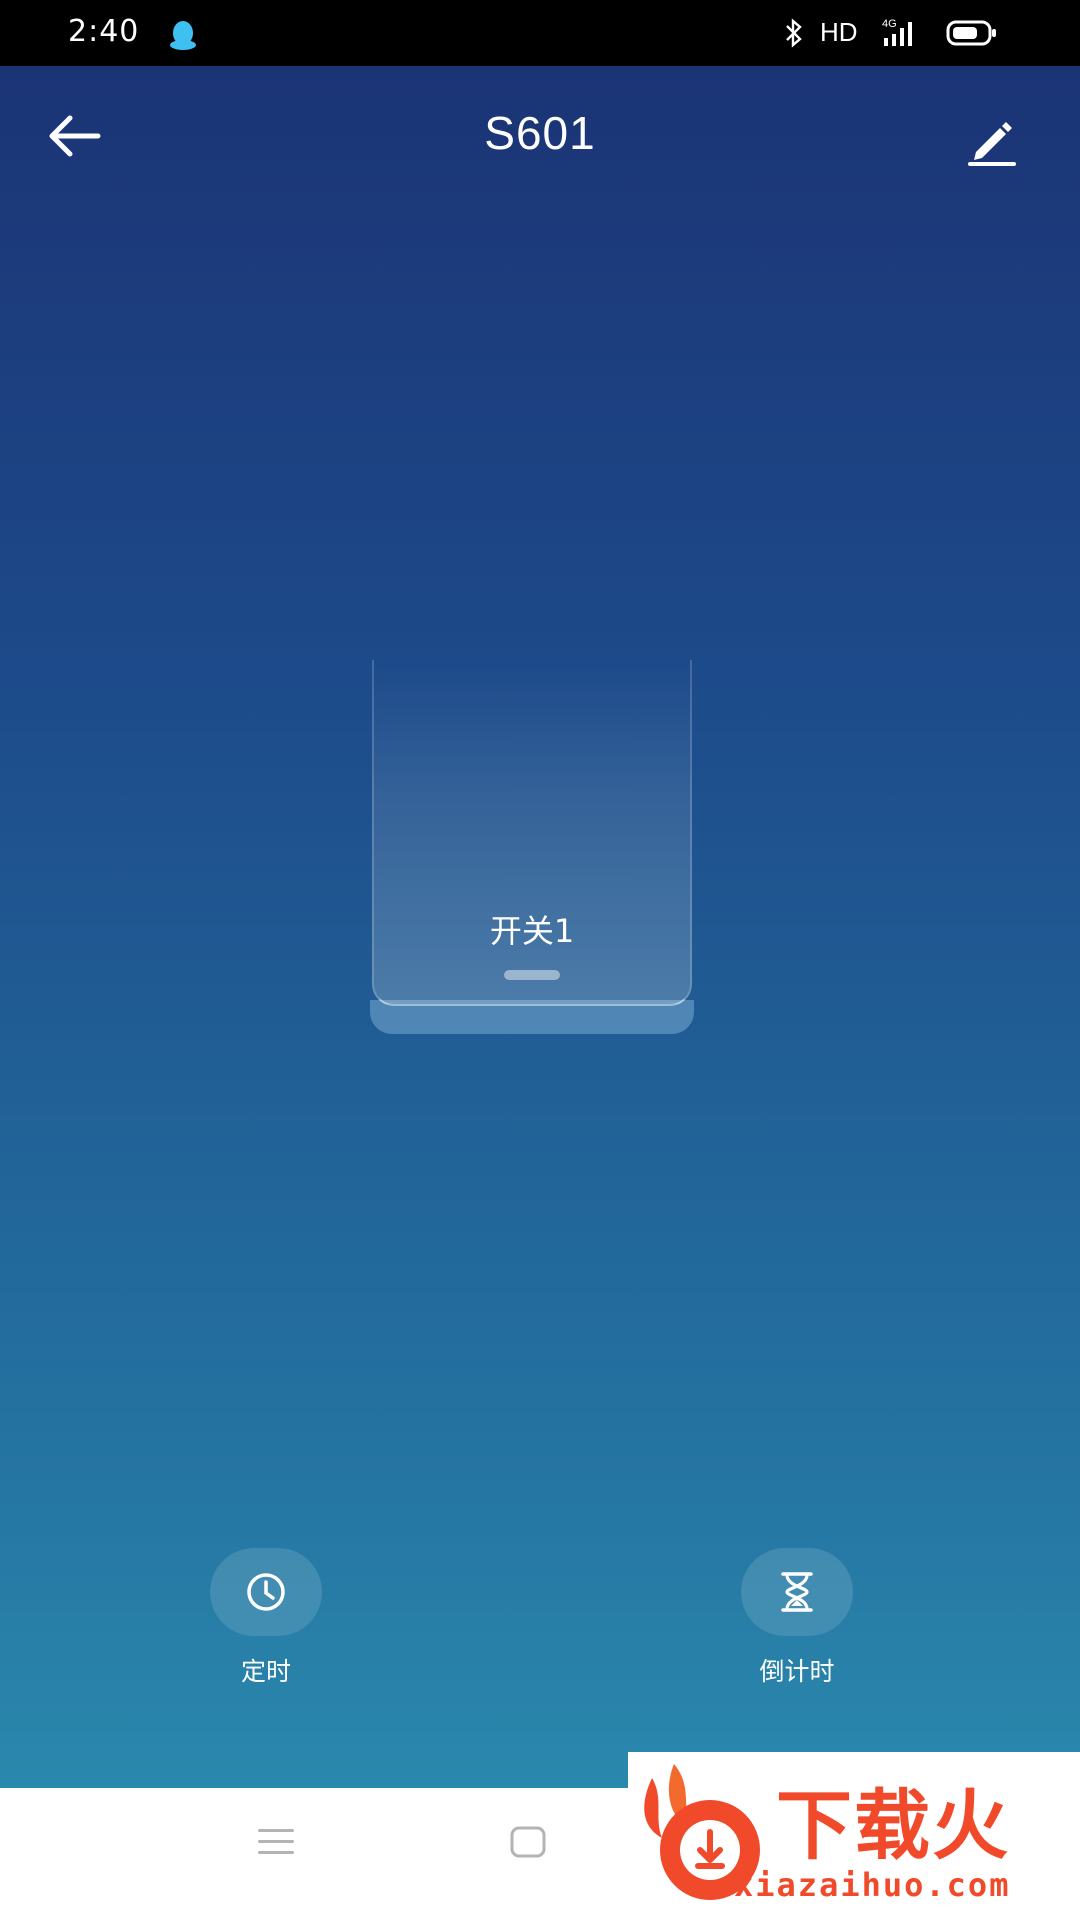 The height and width of the screenshot is (1920, 1080). I want to click on home-square-icon, so click(528, 1842).